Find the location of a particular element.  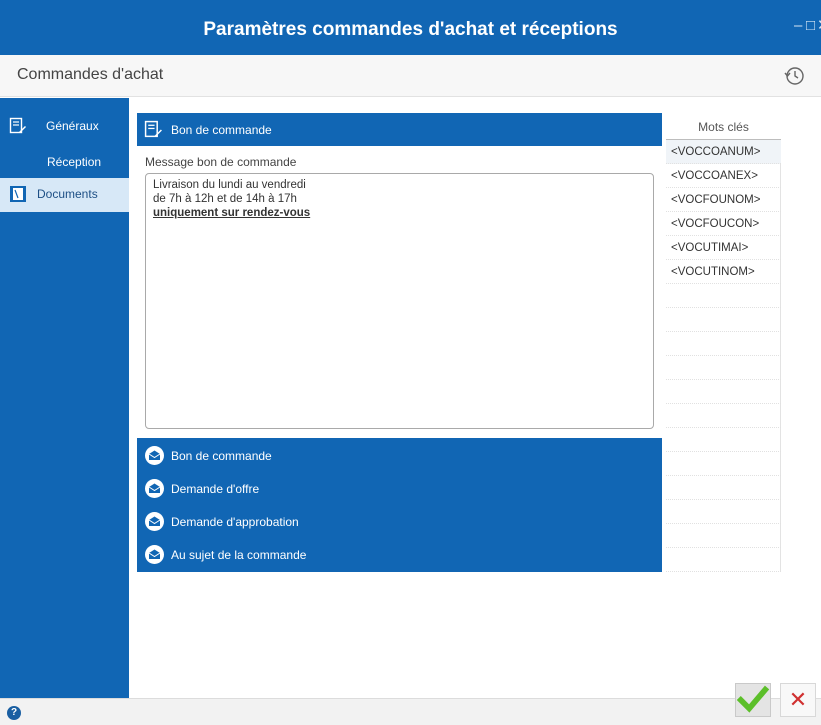

sidebar: Généraux Réception Documents is located at coordinates (64, 398).